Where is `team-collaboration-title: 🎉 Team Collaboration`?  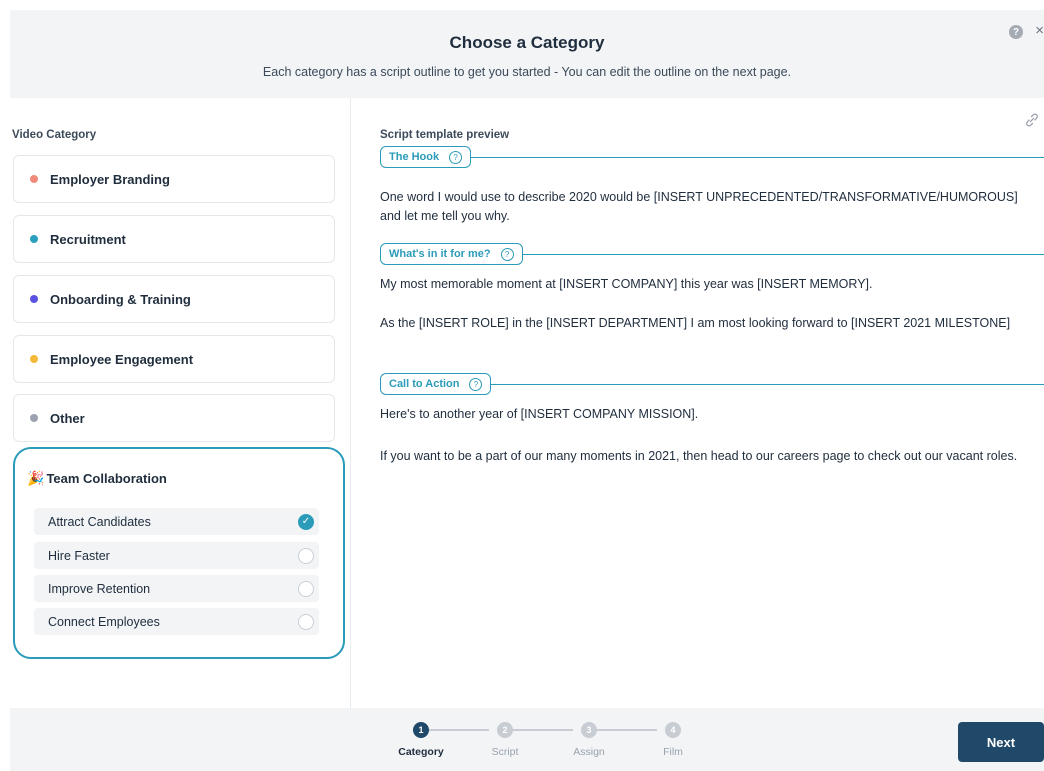
team-collaboration-title: 🎉 Team Collaboration is located at coordinates (97, 478).